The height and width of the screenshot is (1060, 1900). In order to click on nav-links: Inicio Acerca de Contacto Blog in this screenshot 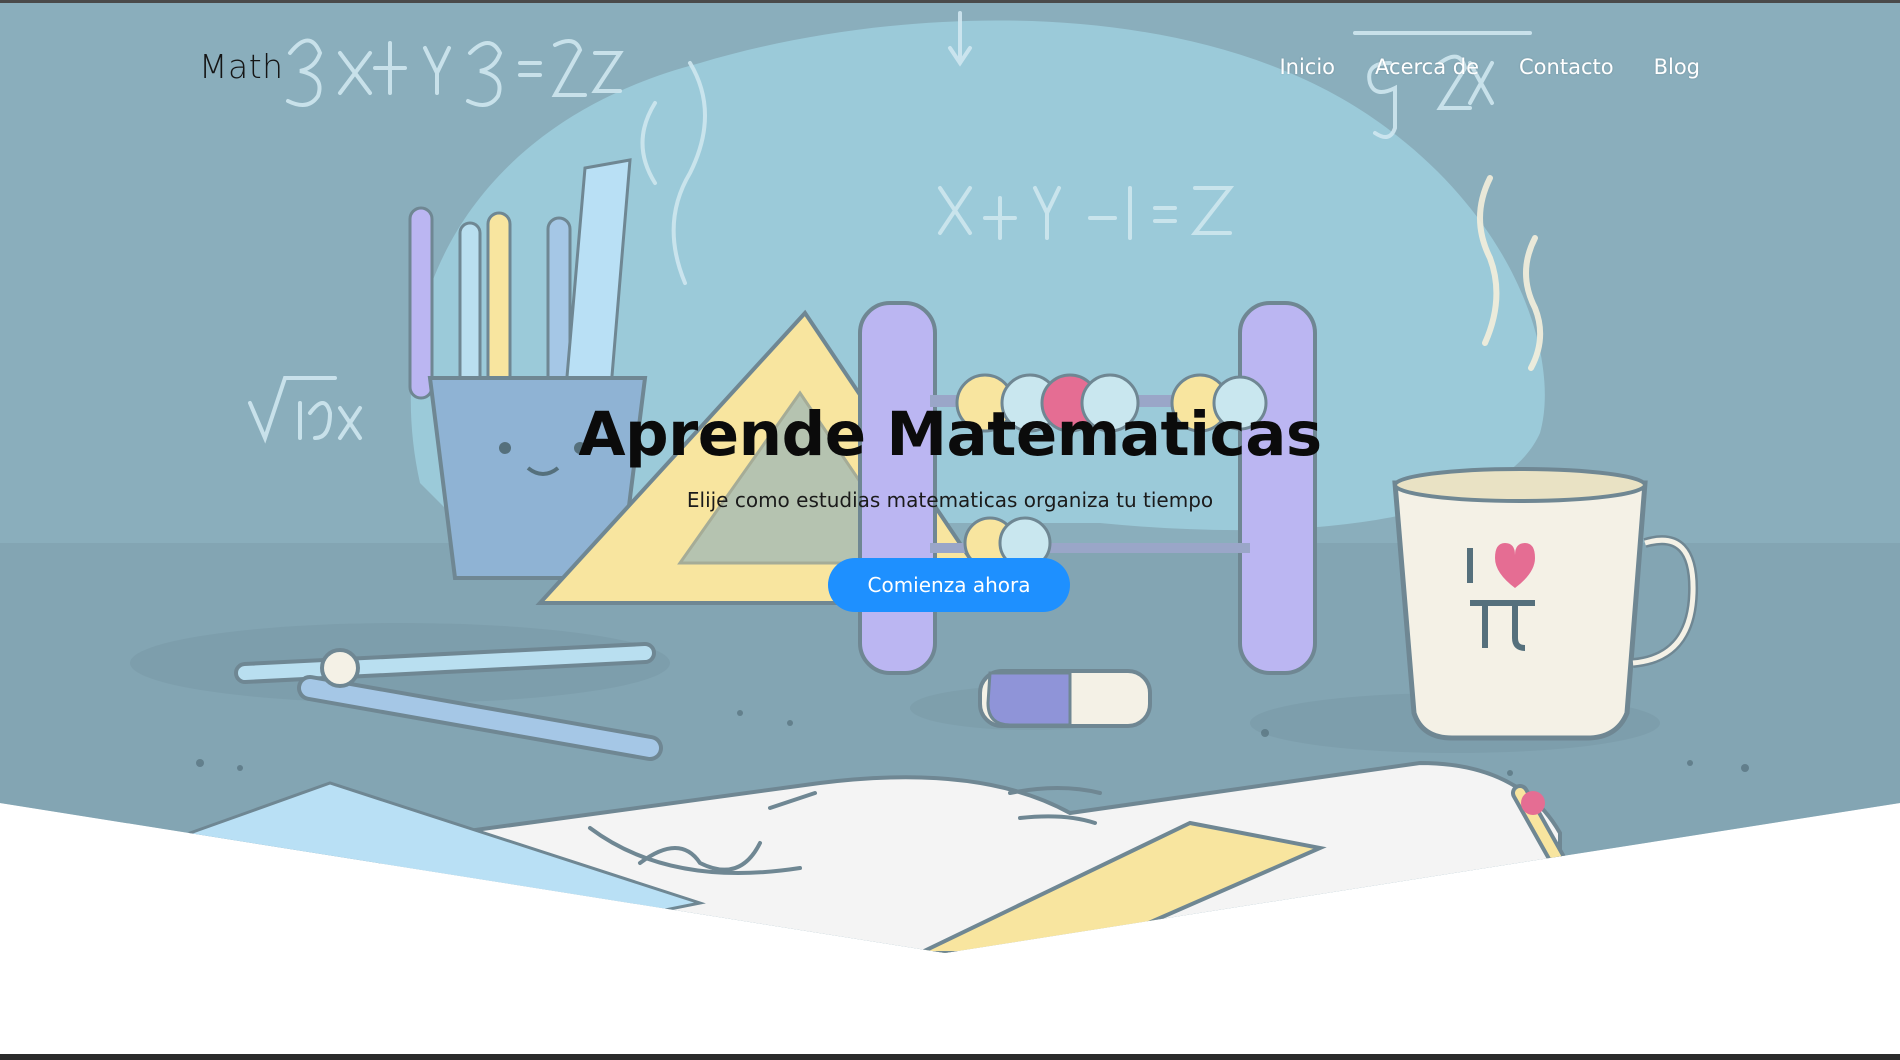, I will do `click(1489, 67)`.